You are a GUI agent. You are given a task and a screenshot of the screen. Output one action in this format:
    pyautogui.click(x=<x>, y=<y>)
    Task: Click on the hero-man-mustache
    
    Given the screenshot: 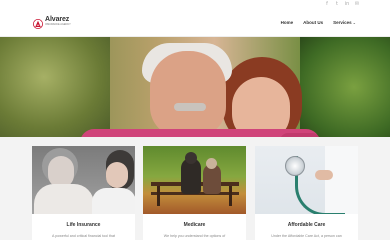 What is the action you would take?
    pyautogui.click(x=190, y=107)
    